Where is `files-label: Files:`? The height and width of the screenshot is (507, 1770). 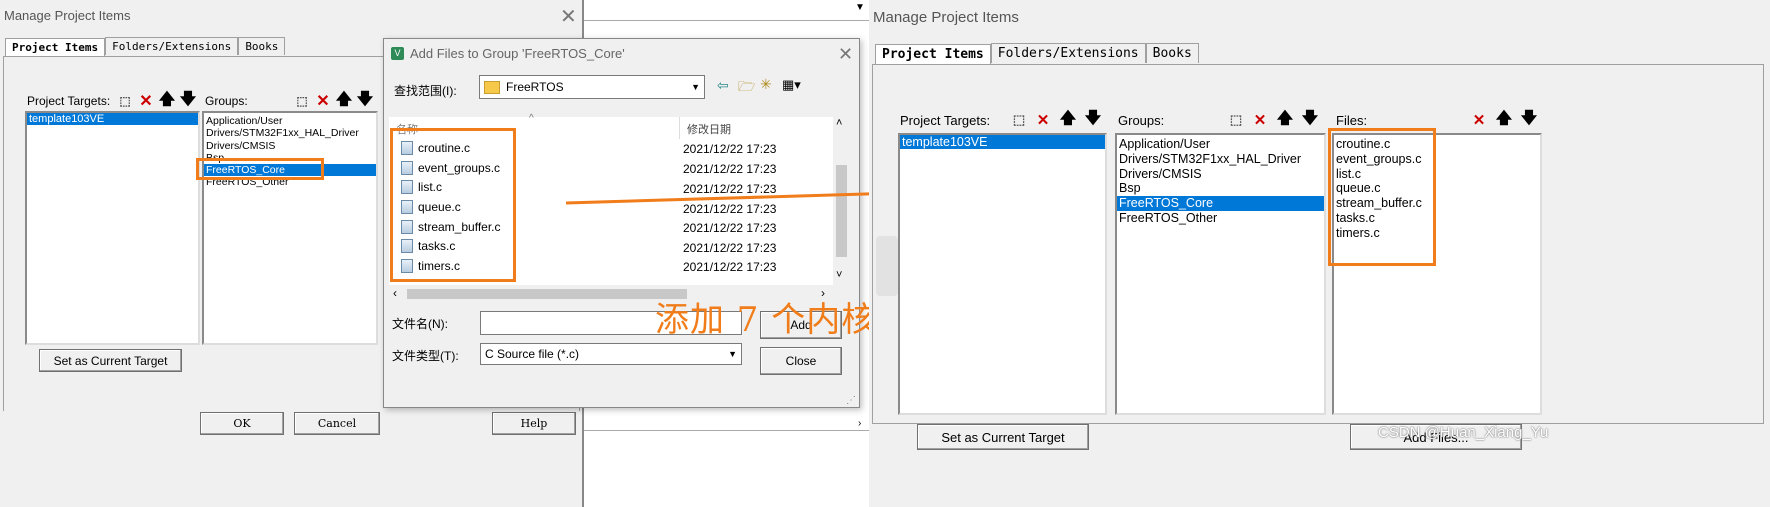
files-label: Files: is located at coordinates (1352, 120).